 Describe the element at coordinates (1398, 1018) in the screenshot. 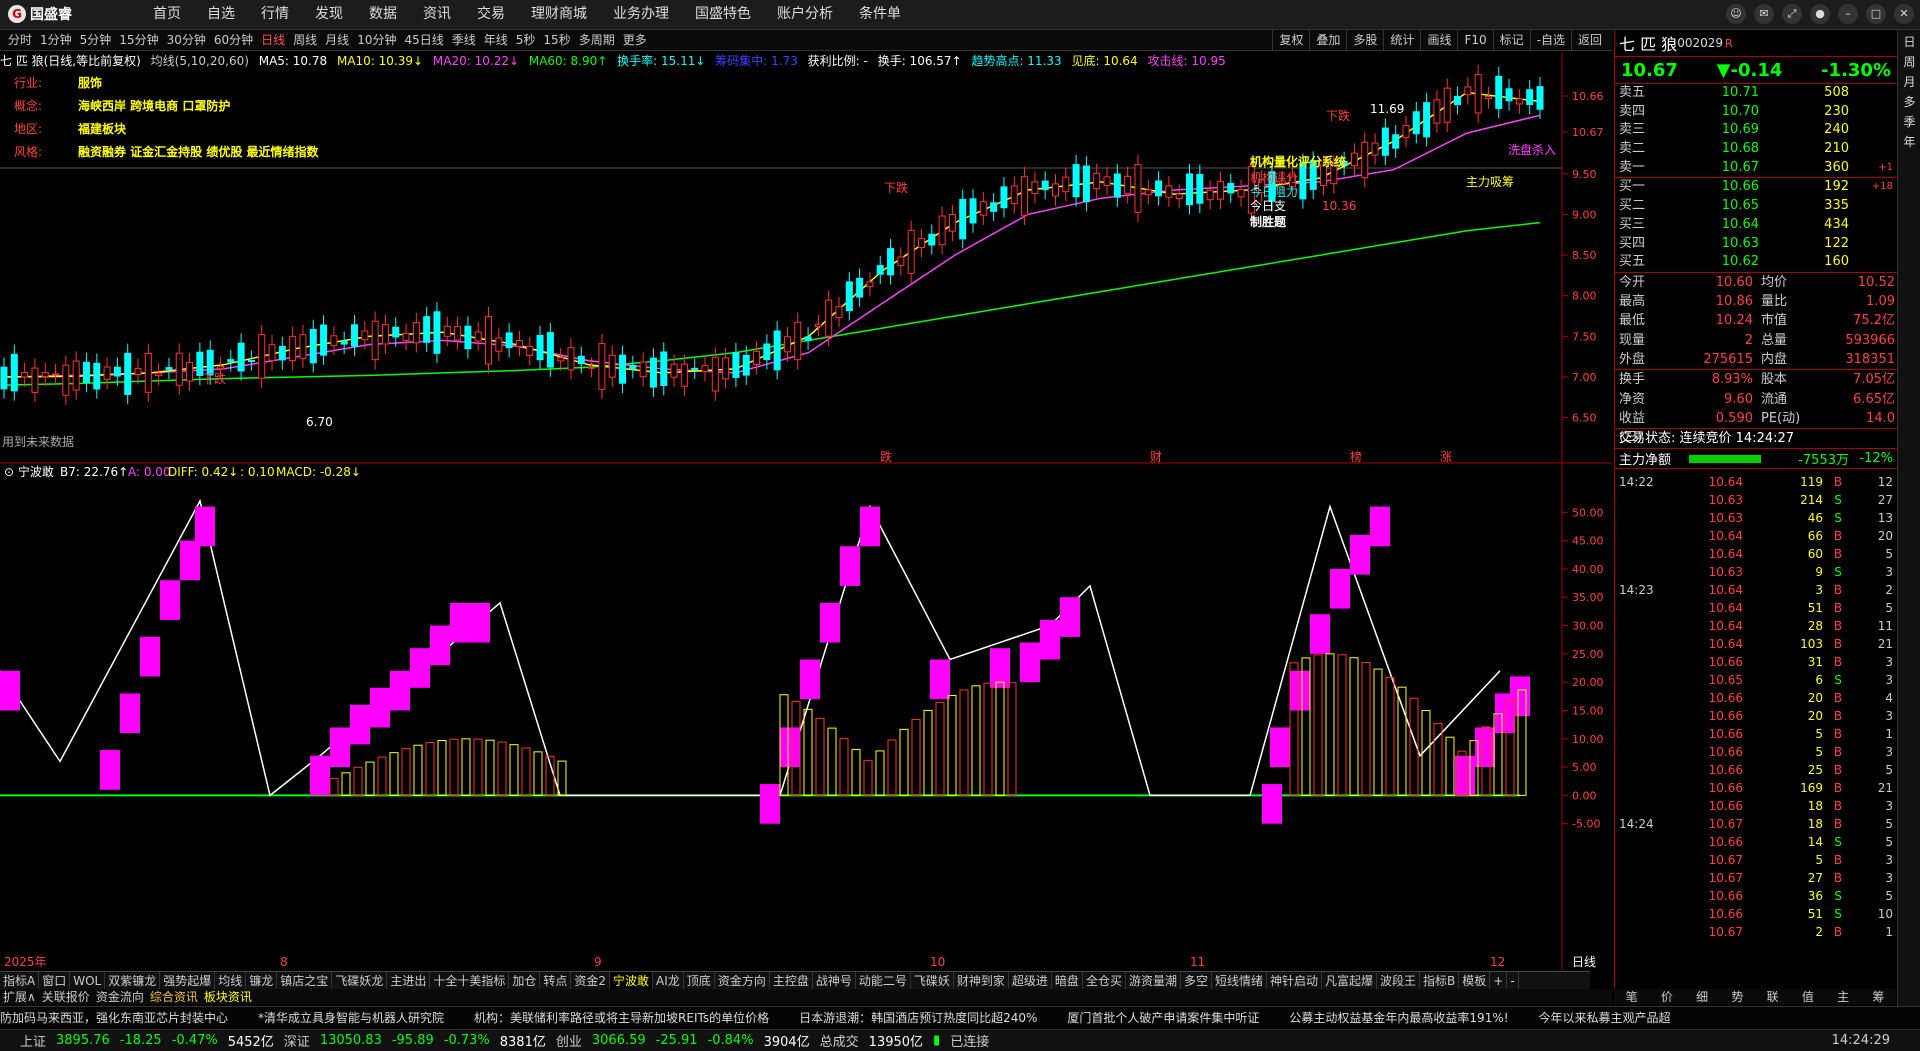

I see `news-item-5: 公募主动权益基金年内最高收益率191%!` at that location.